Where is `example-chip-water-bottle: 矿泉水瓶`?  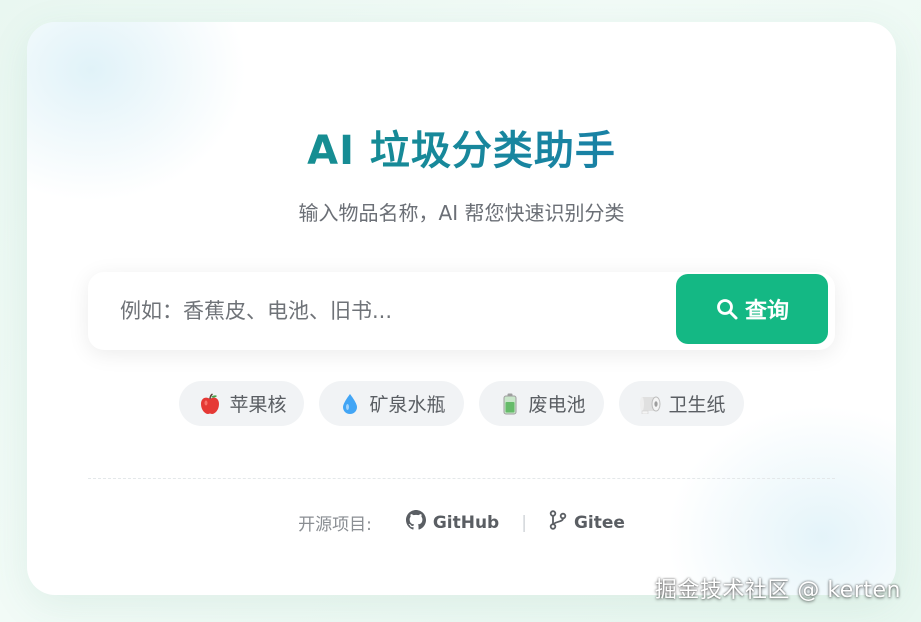 example-chip-water-bottle: 矿泉水瓶 is located at coordinates (391, 403).